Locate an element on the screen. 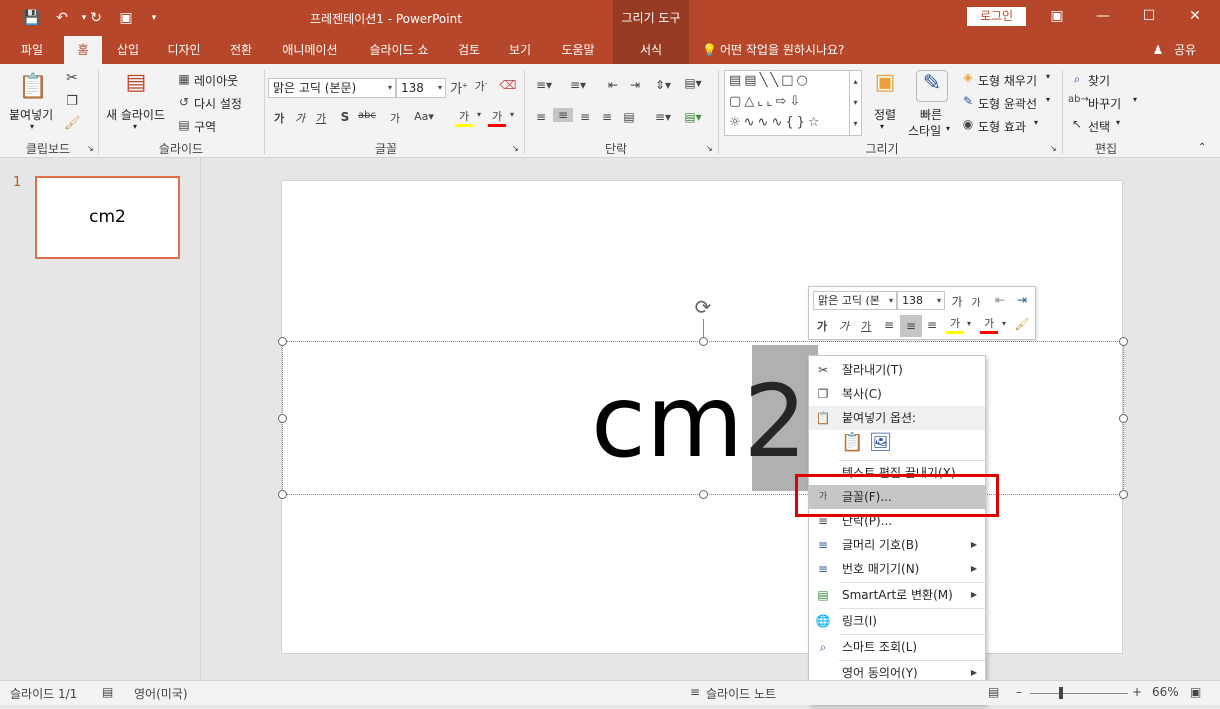  justify-icon: ≡ is located at coordinates (607, 117).